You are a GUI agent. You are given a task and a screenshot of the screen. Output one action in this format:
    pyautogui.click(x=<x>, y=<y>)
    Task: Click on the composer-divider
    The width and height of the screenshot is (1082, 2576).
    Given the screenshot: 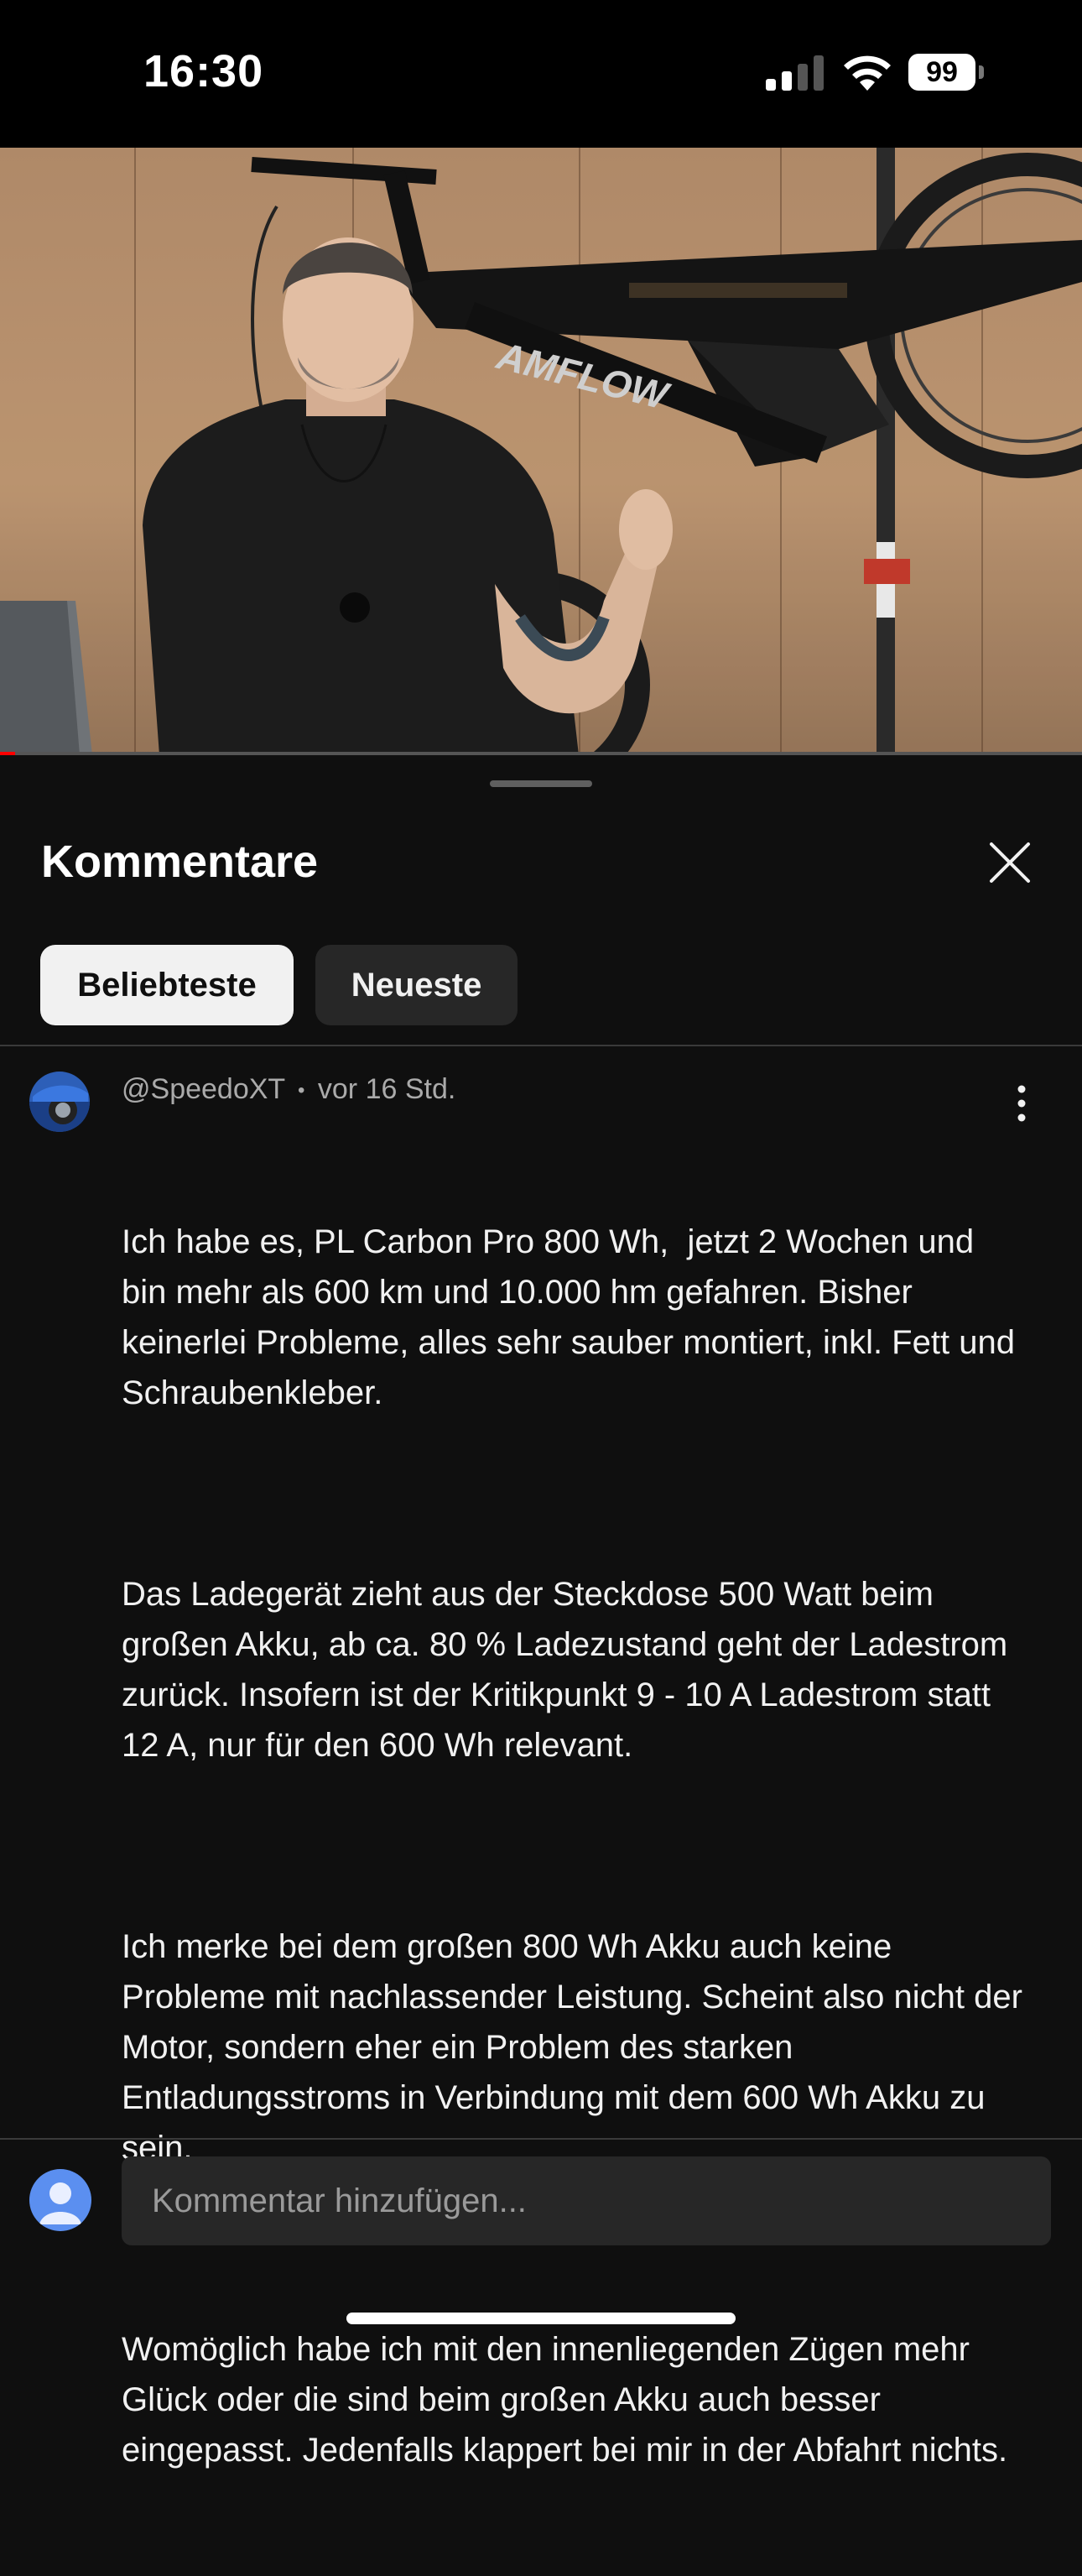 What is the action you would take?
    pyautogui.click(x=541, y=2139)
    